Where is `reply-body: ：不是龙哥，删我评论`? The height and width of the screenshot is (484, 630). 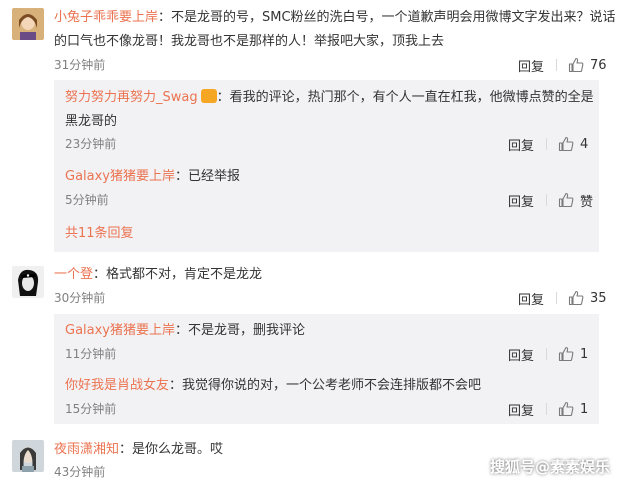
reply-body: ：不是龙哥，删我评论 is located at coordinates (240, 330).